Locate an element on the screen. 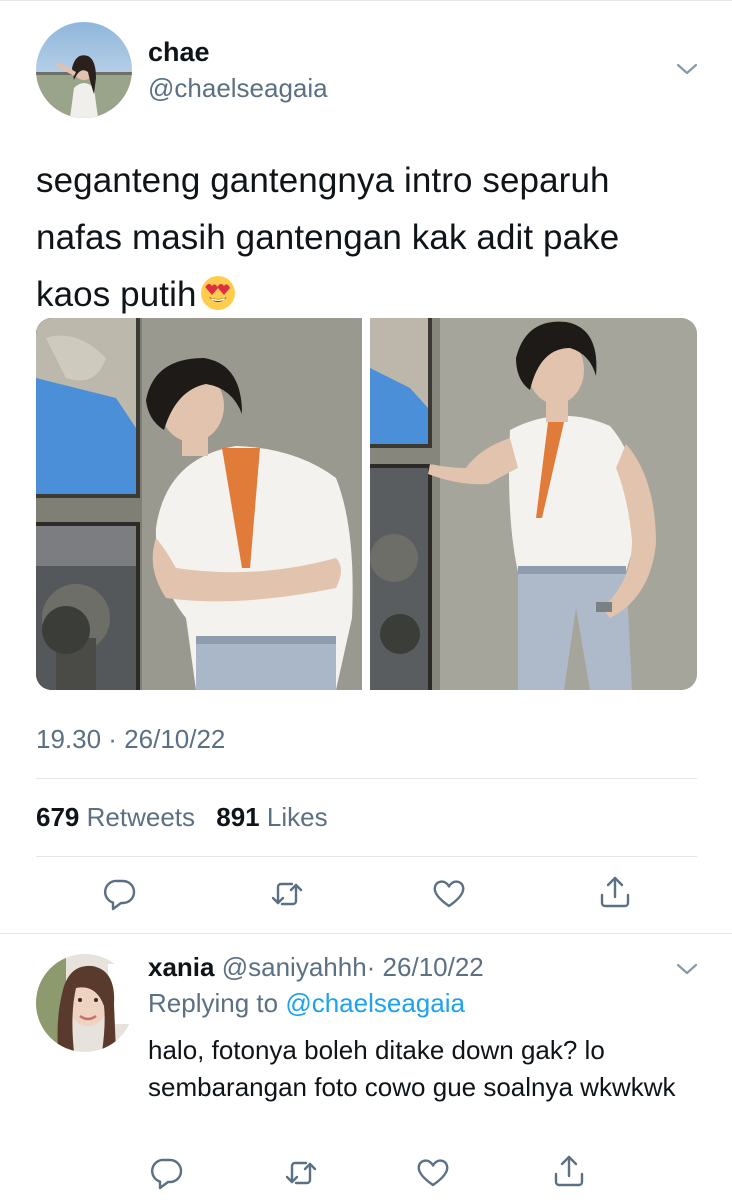  reply-author-handle: @saniyahhh is located at coordinates (294, 967).